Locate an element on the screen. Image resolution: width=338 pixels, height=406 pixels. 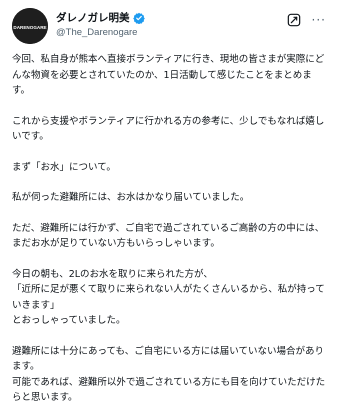
verified-badge-icon is located at coordinates (138, 18).